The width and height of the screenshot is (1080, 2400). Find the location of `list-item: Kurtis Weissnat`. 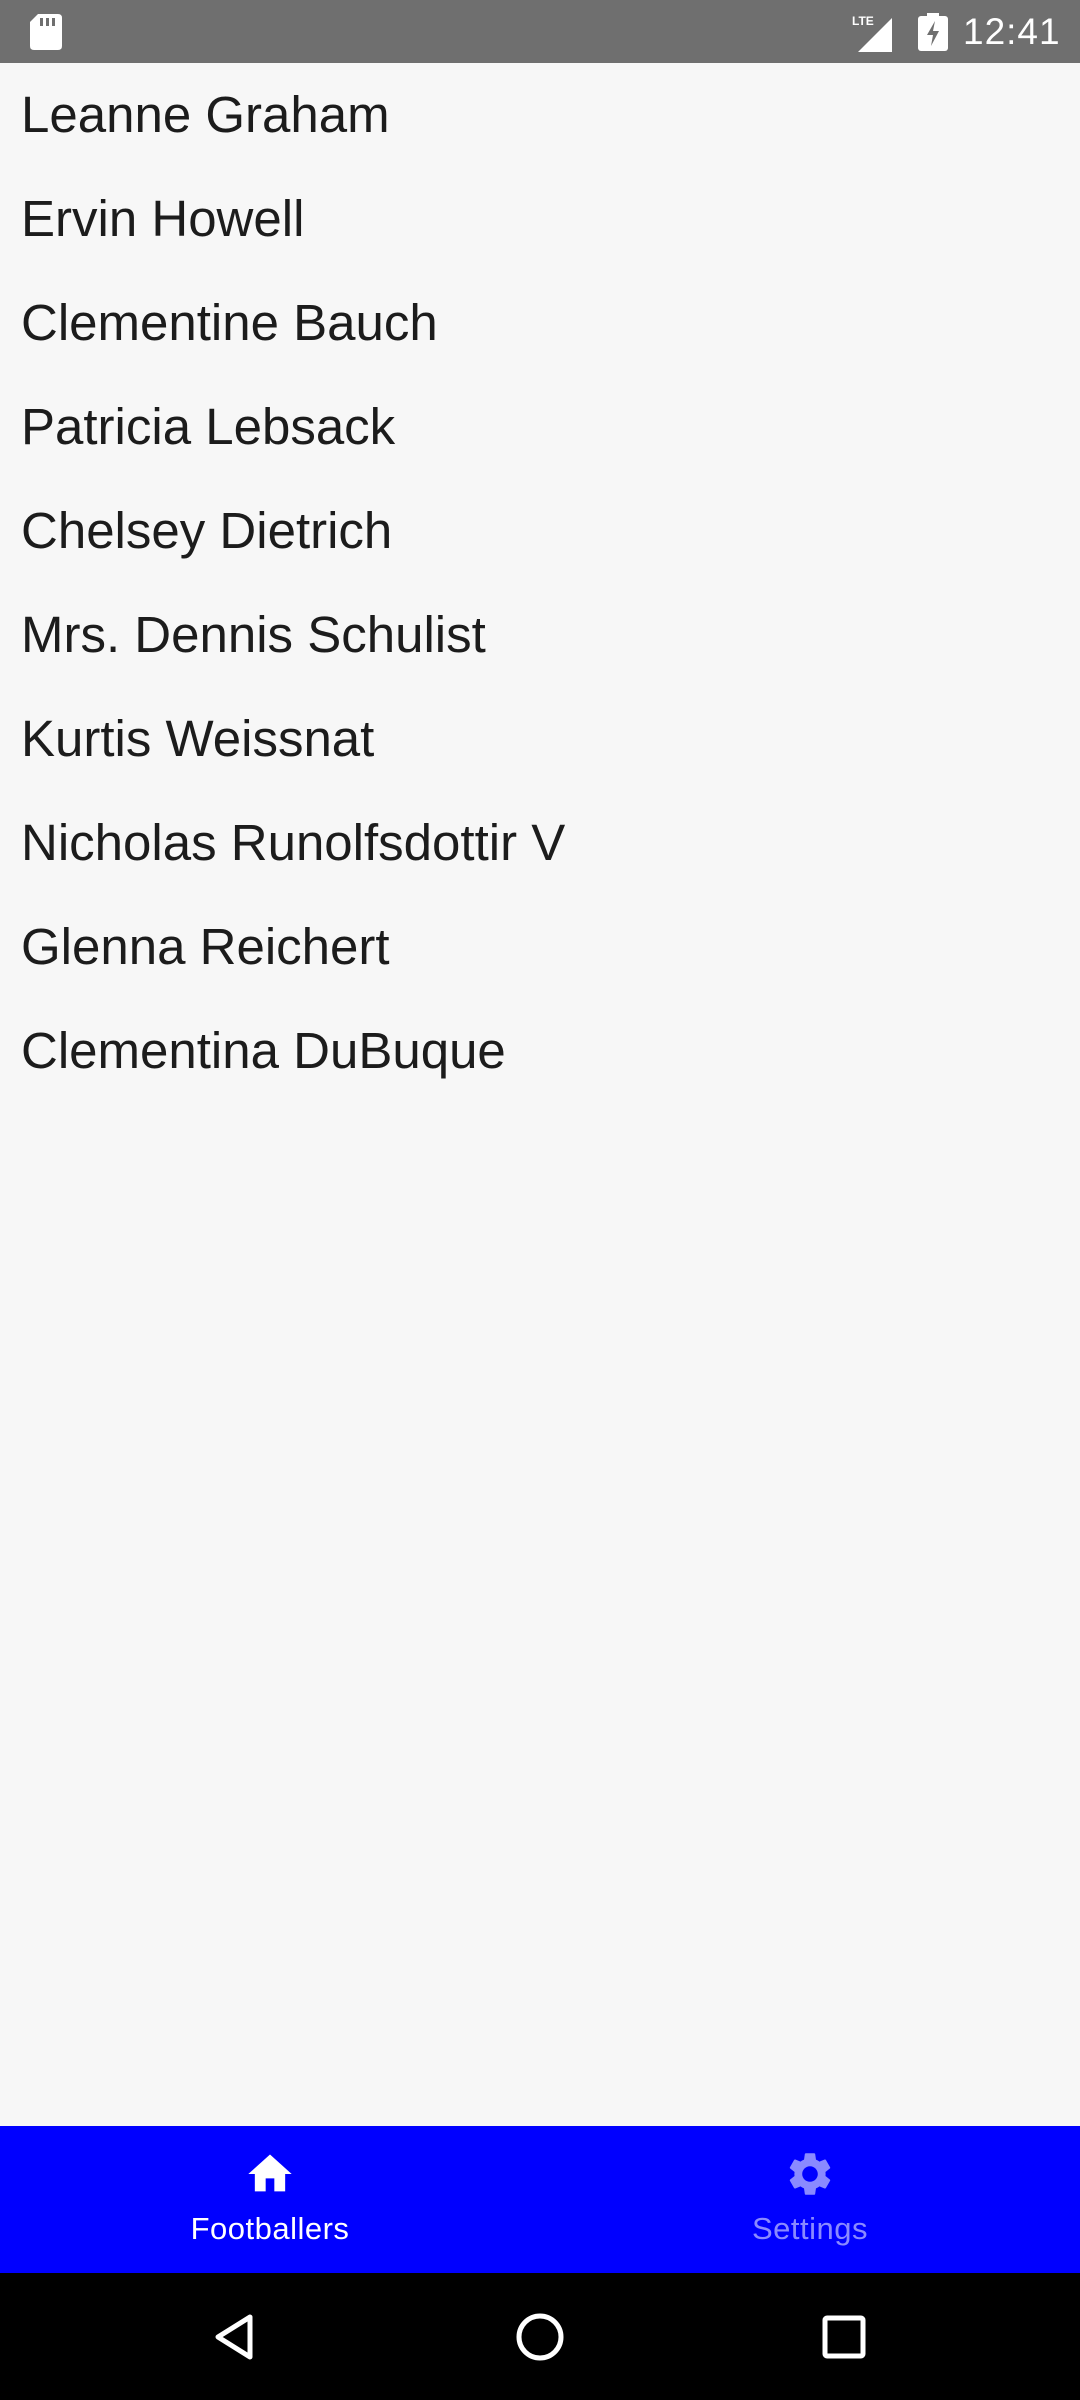

list-item: Kurtis Weissnat is located at coordinates (541, 739).